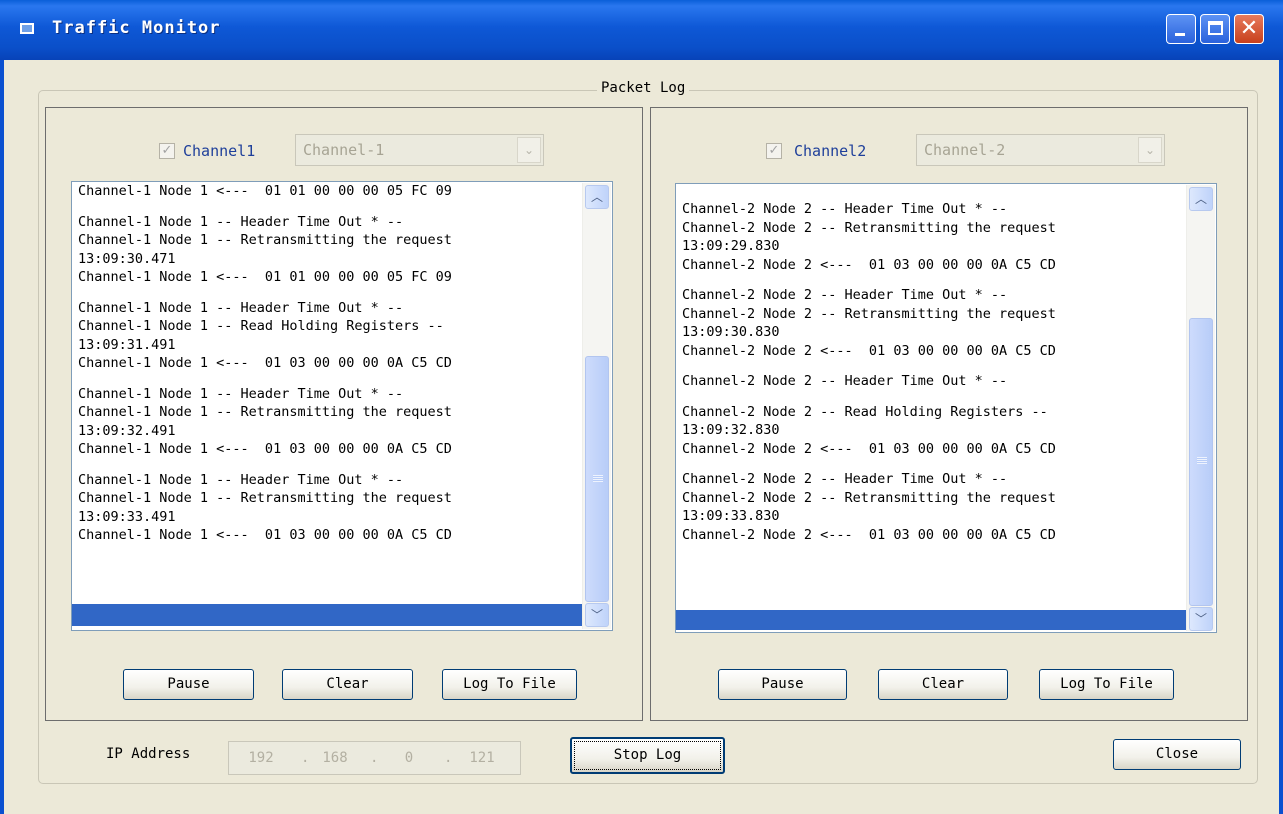  I want to click on close-icon: ✕, so click(1249, 28).